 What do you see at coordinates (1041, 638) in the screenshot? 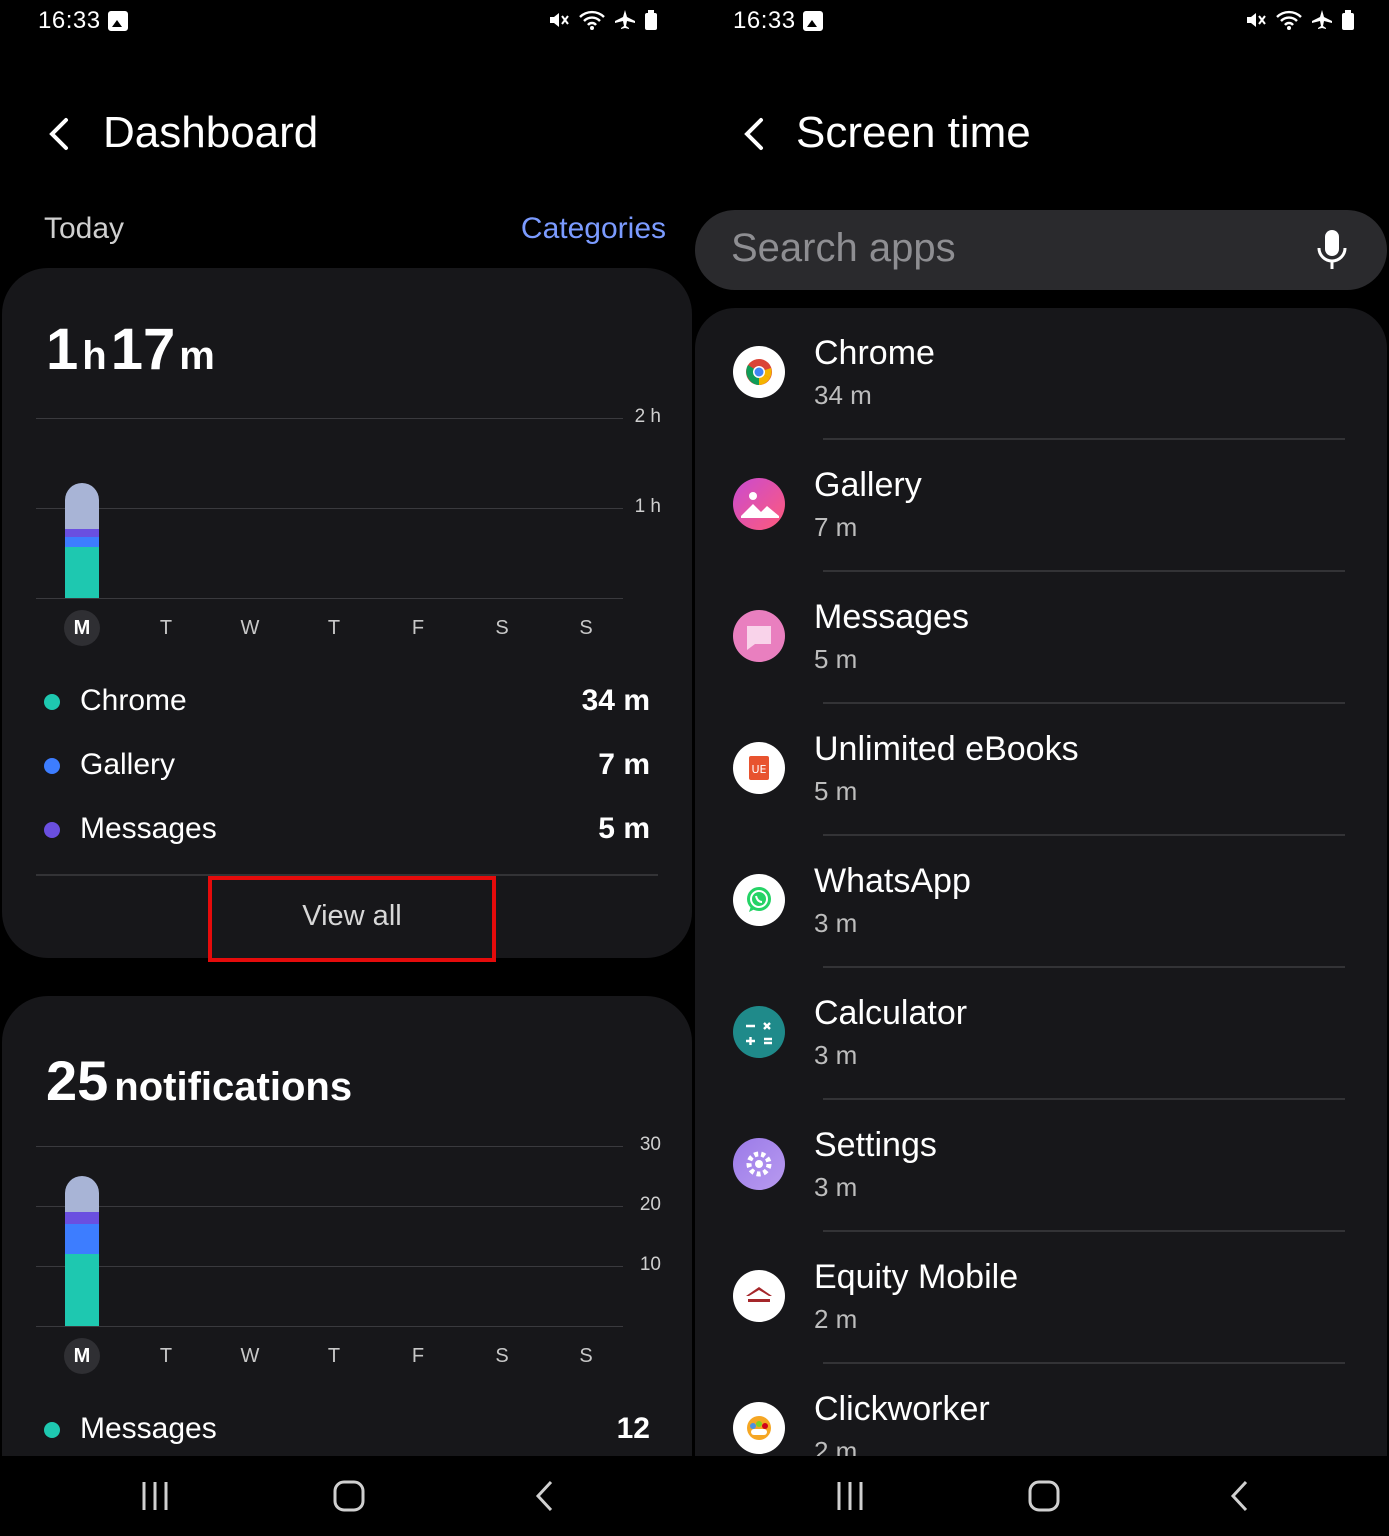
I see `app-list-item: Messages 5 m` at bounding box center [1041, 638].